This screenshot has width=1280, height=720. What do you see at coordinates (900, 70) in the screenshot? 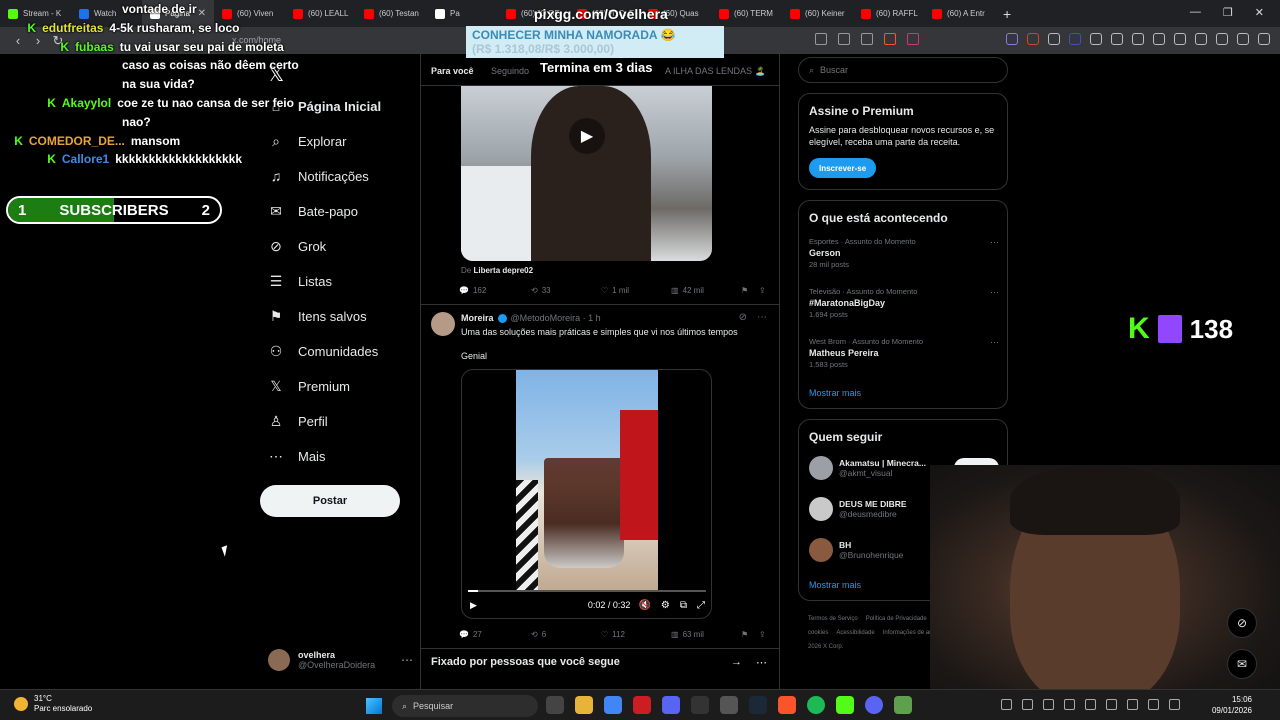
I see `search-input` at bounding box center [900, 70].